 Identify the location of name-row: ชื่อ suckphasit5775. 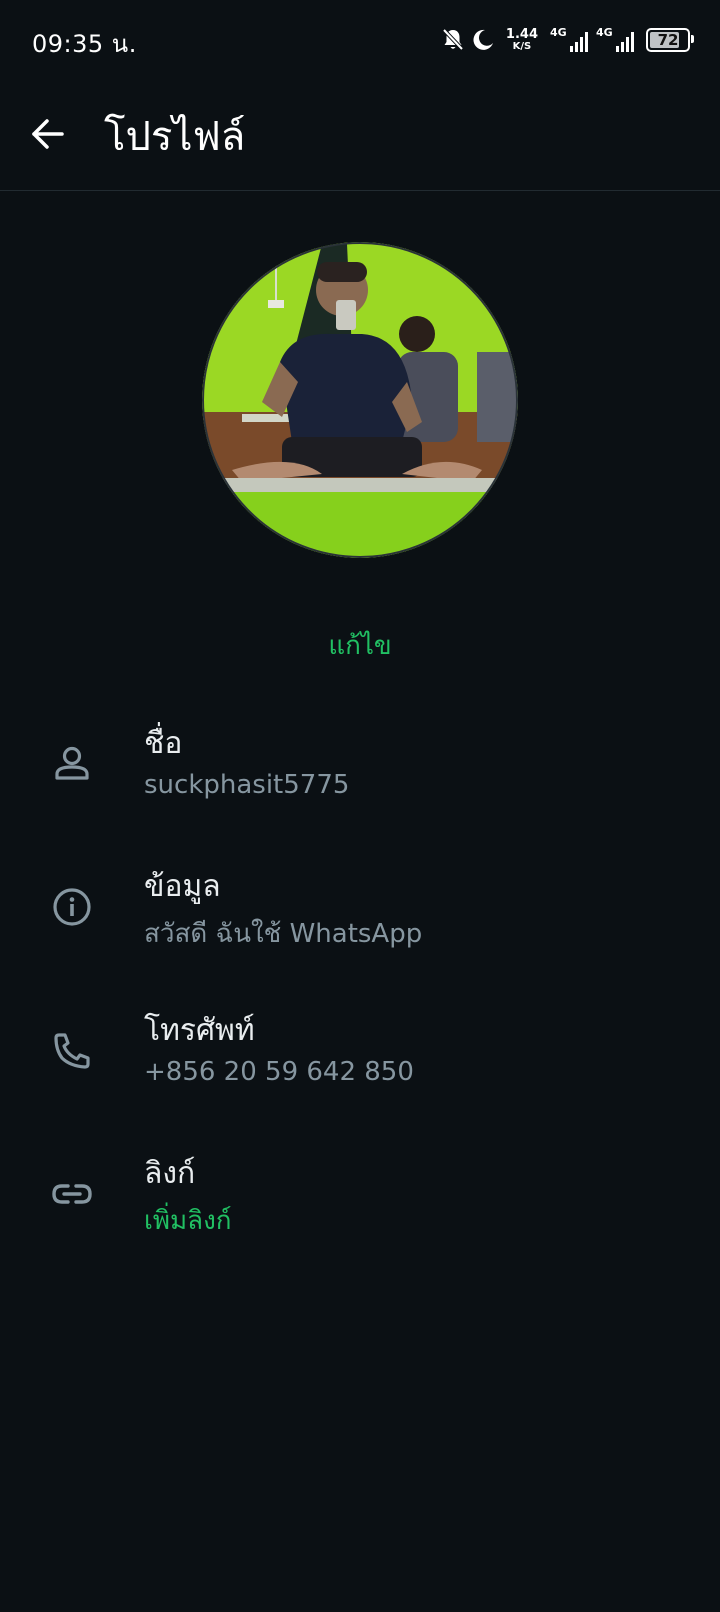
(360, 770).